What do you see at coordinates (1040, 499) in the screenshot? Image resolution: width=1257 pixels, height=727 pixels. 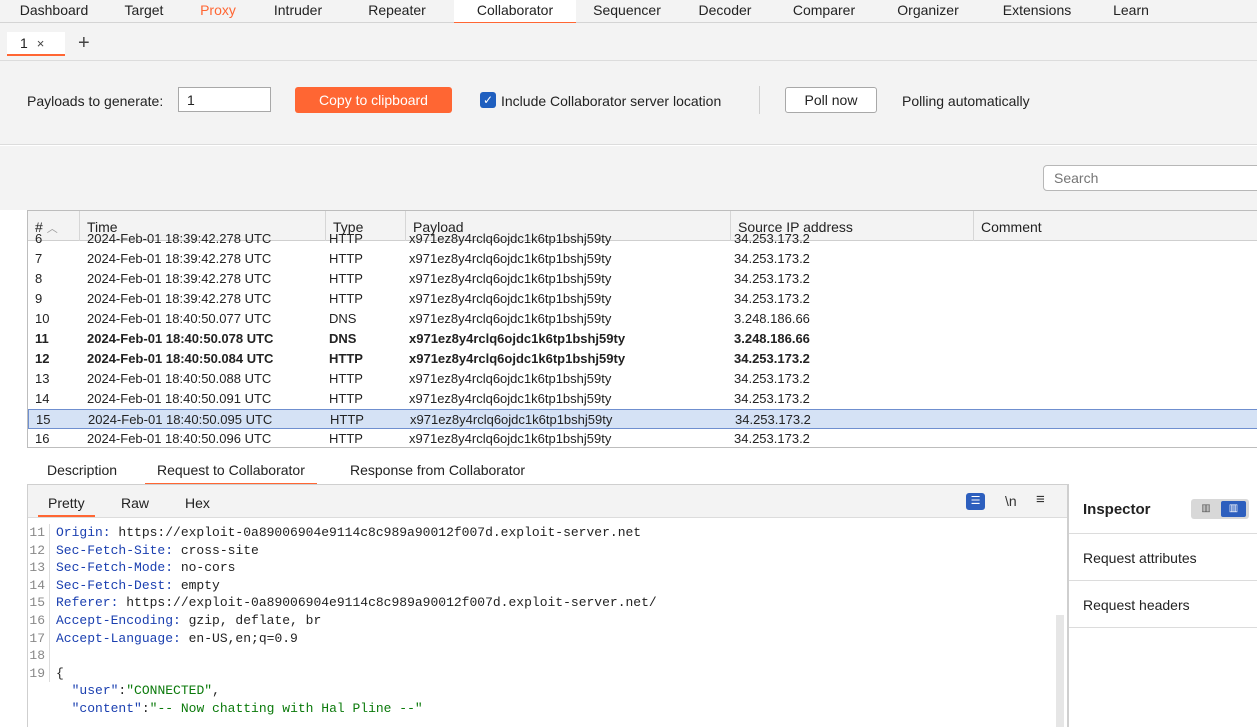 I see `menu-icon: ≡` at bounding box center [1040, 499].